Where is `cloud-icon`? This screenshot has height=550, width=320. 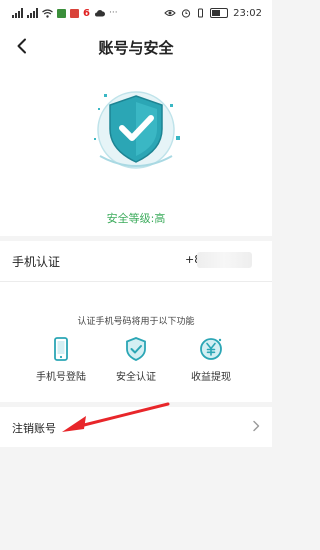
cloud-icon is located at coordinates (99, 13).